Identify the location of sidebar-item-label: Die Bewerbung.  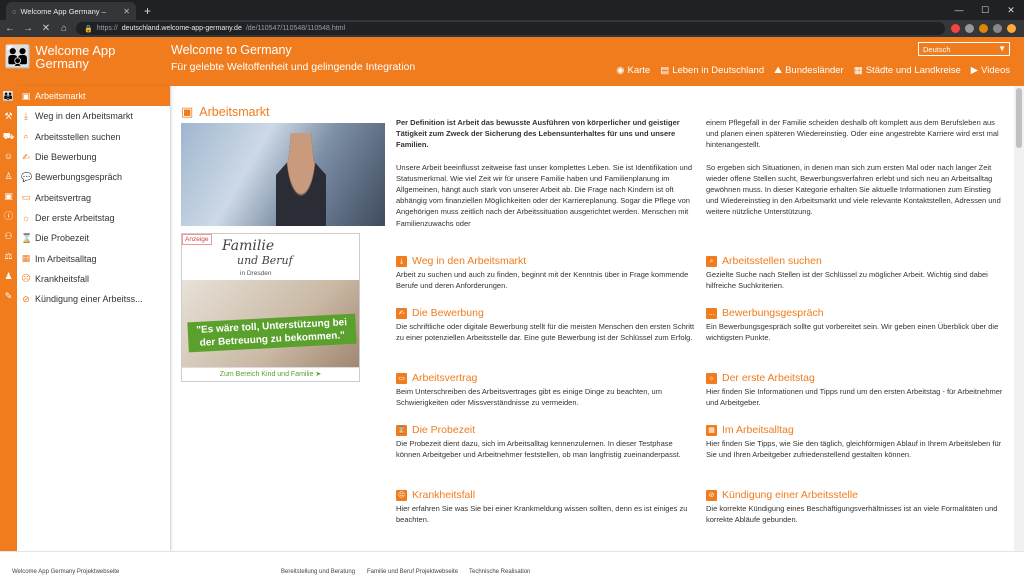
(66, 157).